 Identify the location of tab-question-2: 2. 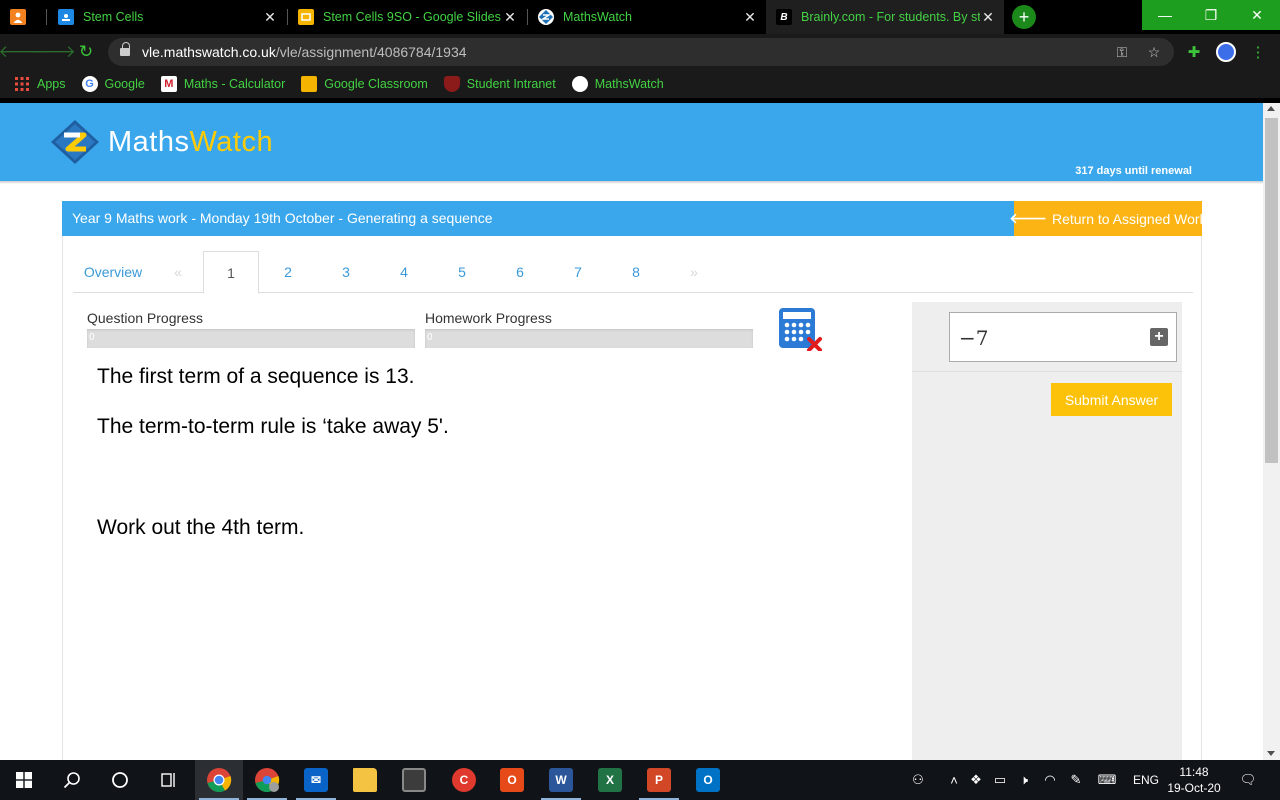
(288, 272).